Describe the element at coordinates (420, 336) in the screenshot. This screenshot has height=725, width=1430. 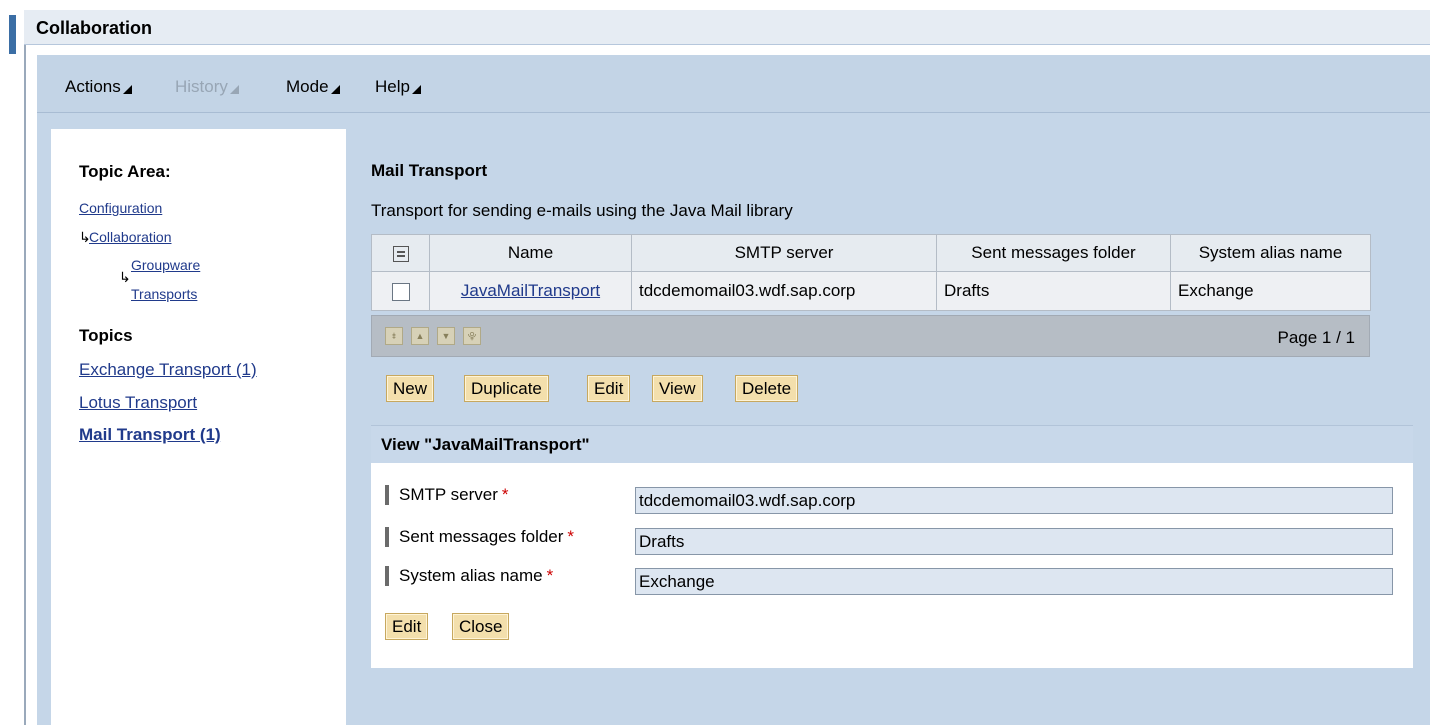
I see `previous-page-icon: ▲` at that location.